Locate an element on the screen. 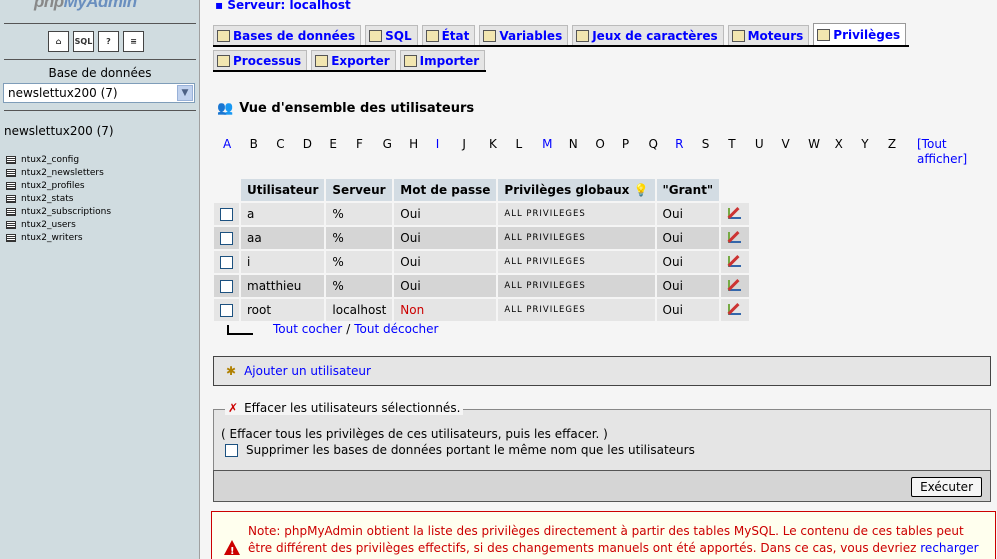  table-list-item: ntux2_profiles is located at coordinates (58, 185).